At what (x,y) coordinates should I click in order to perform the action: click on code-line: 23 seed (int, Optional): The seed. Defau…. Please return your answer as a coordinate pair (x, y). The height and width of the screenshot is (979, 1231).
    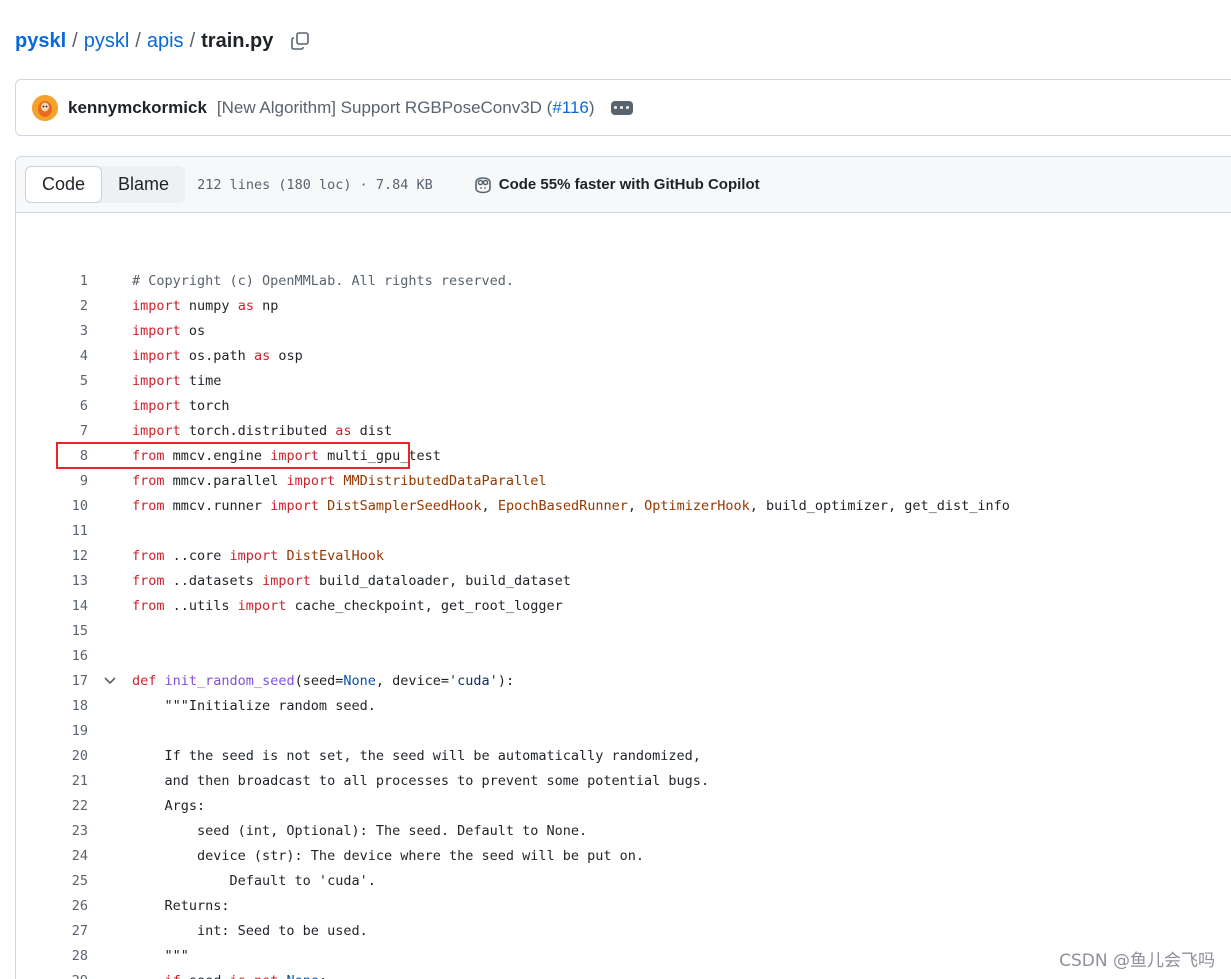
    Looking at the image, I should click on (623, 830).